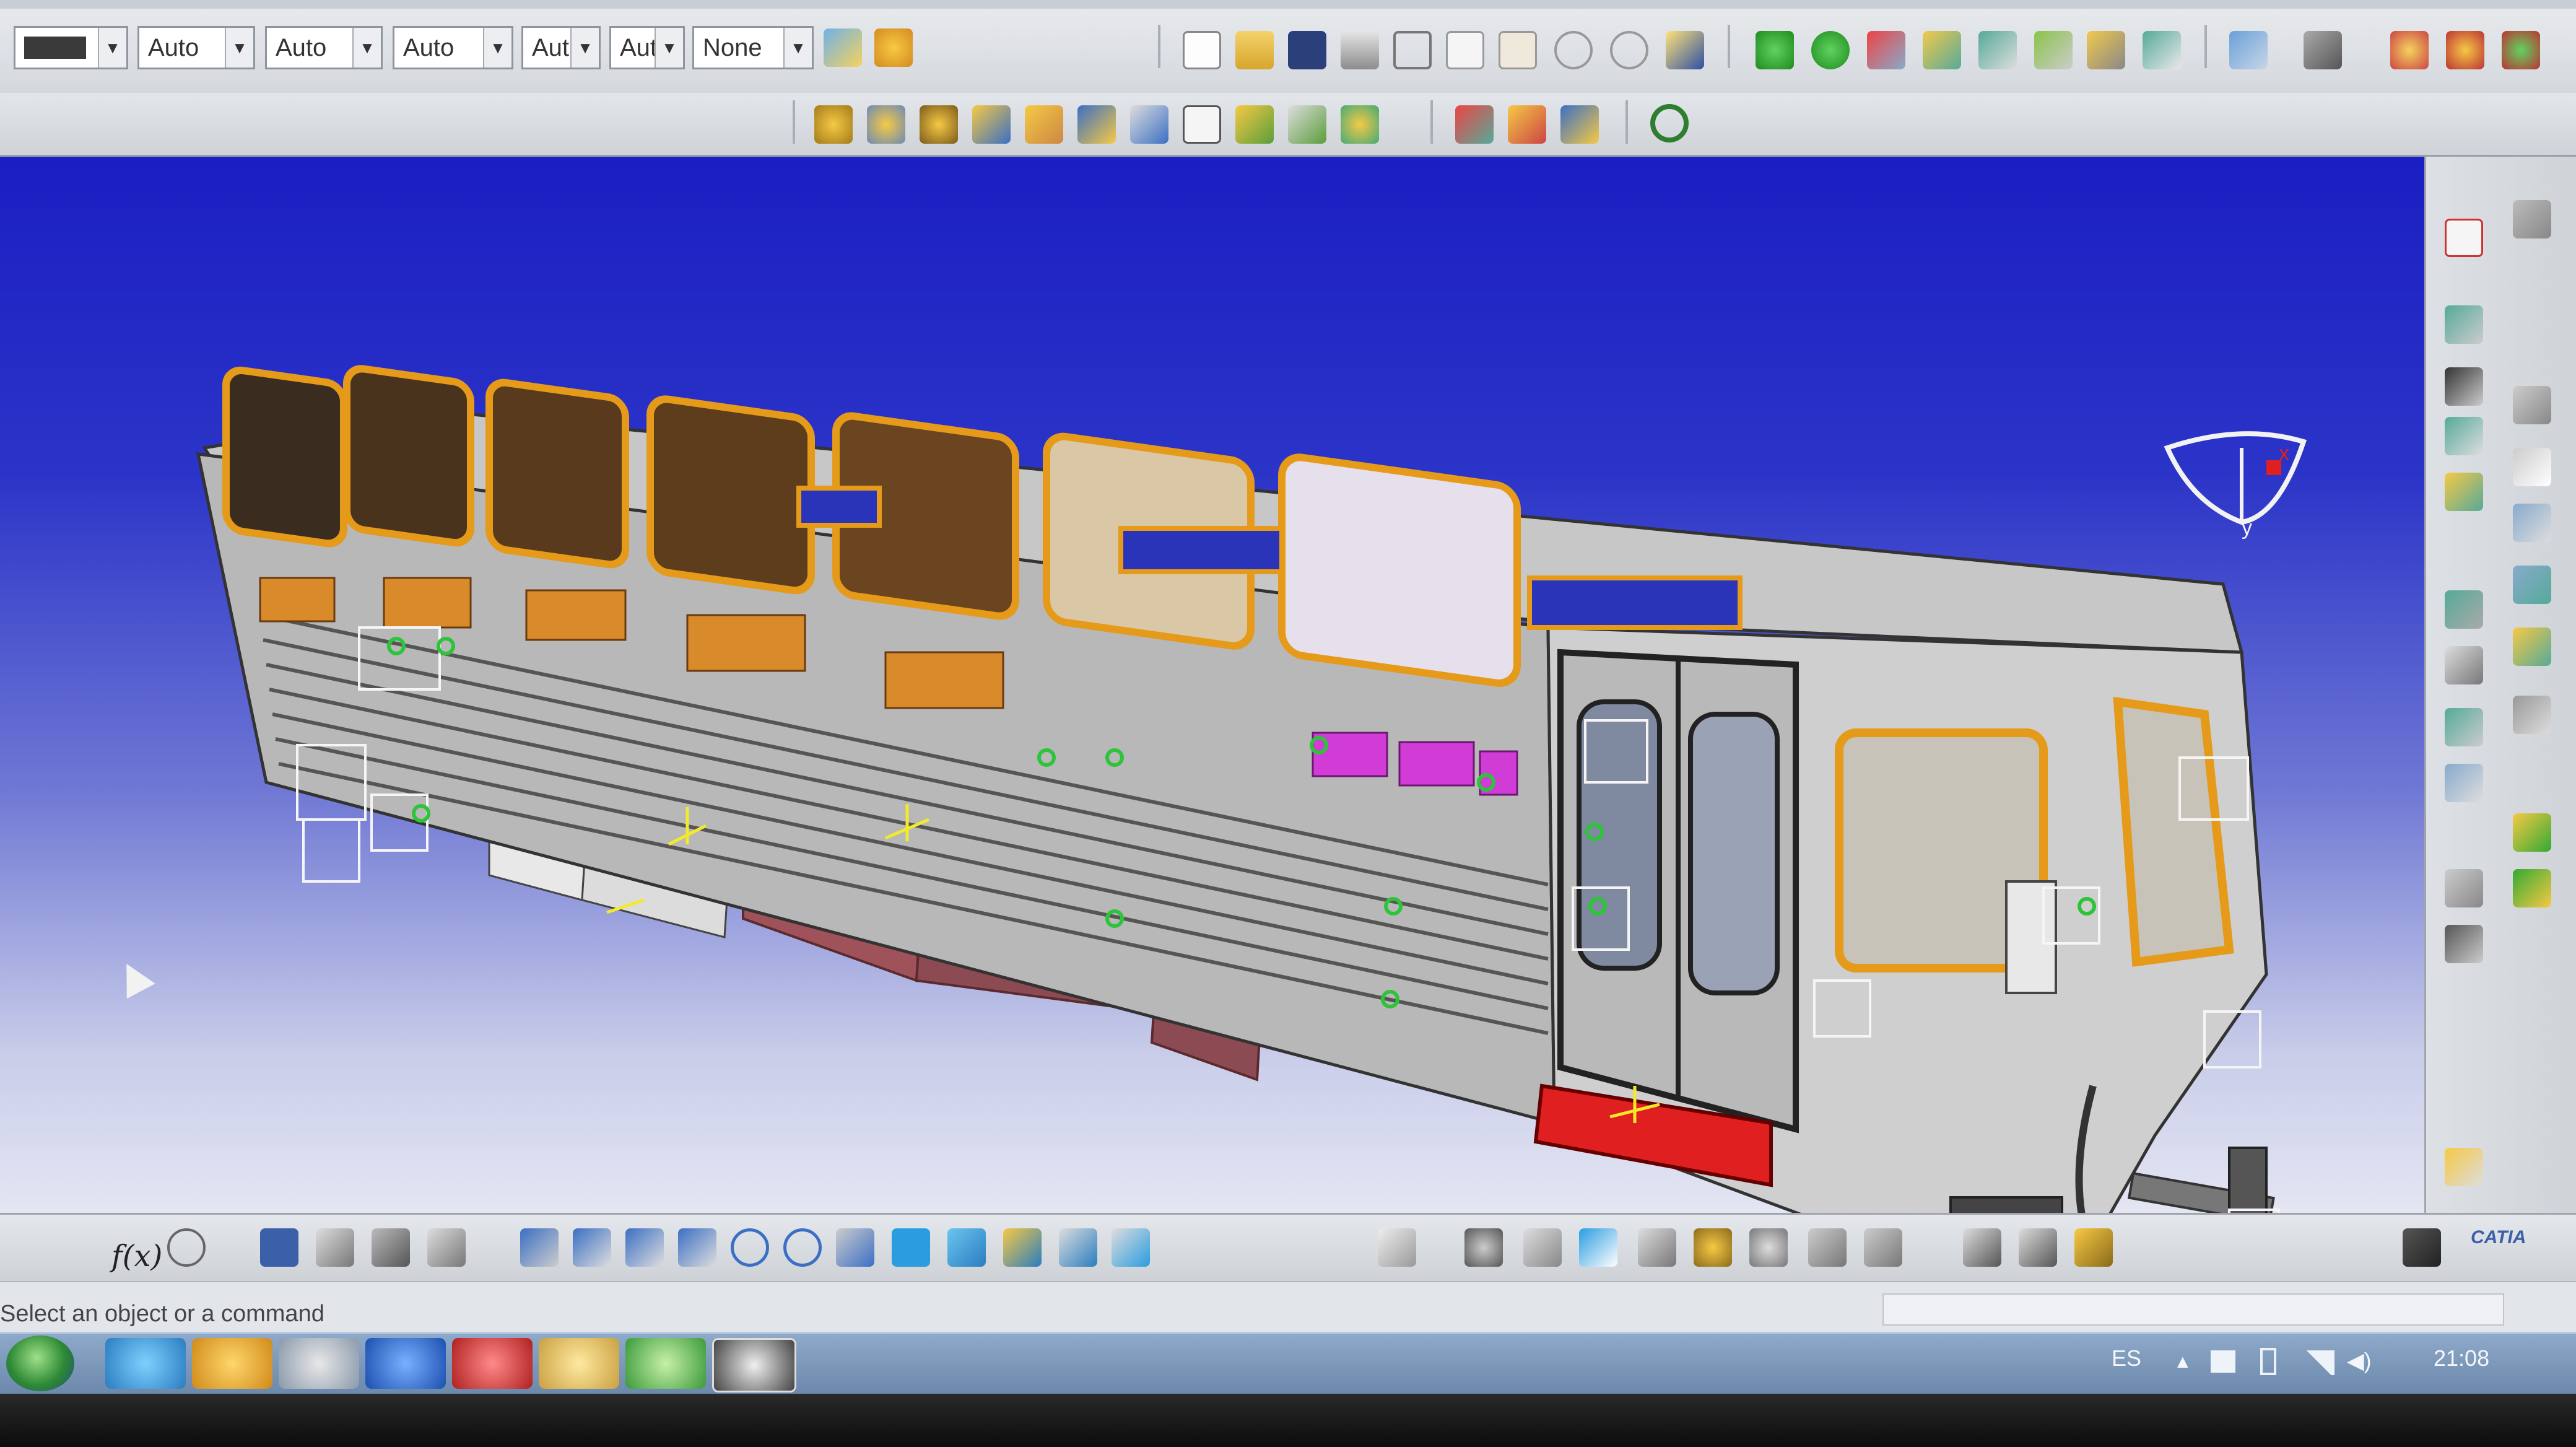  I want to click on shading-icon, so click(1022, 1247).